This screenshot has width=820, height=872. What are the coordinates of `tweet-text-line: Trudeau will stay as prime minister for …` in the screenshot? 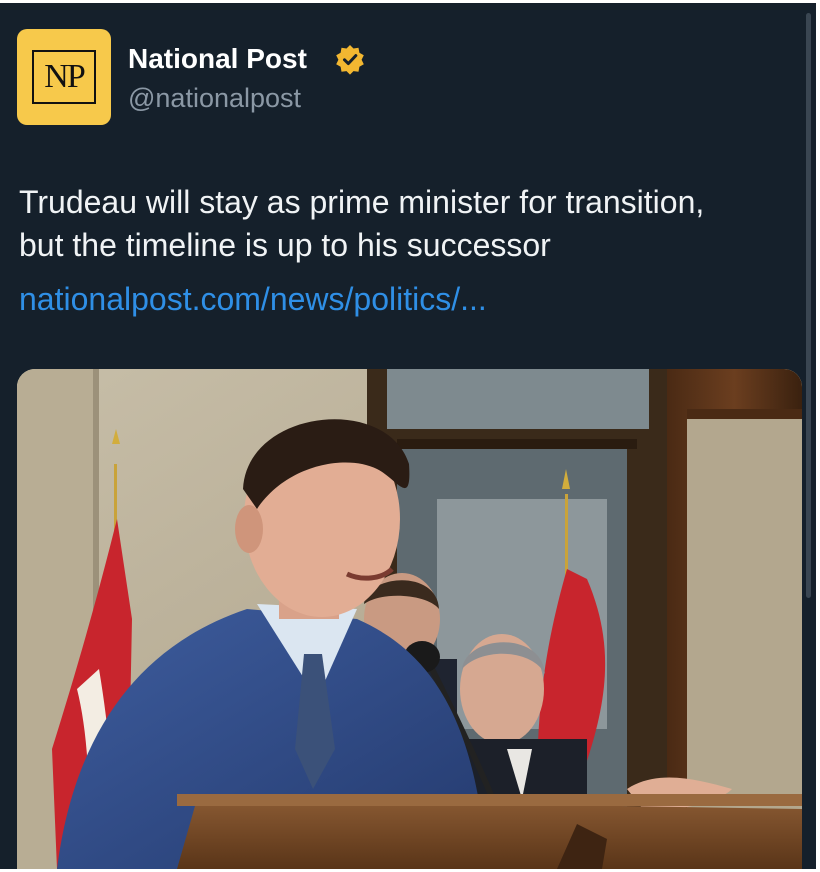 It's located at (362, 202).